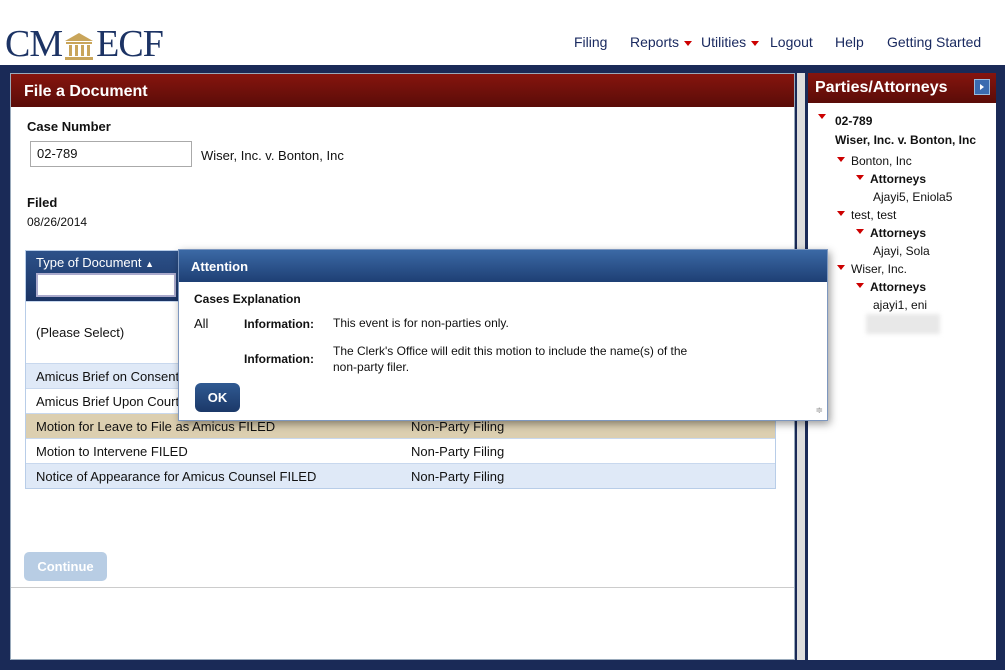 The height and width of the screenshot is (670, 1005). I want to click on nav-getting-started: Getting Started, so click(934, 42).